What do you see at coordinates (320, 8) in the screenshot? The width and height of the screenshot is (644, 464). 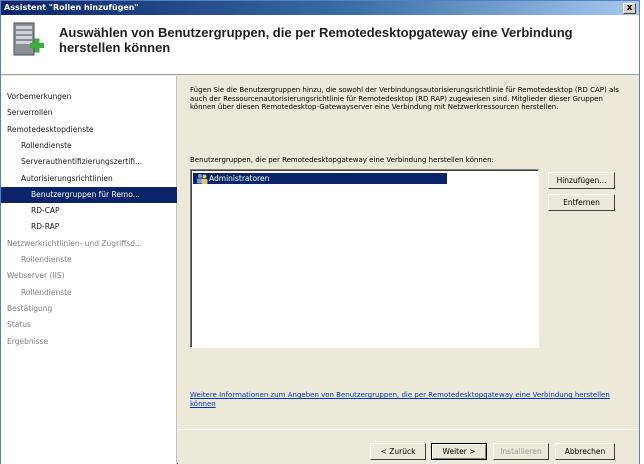 I see `title-bar: Assistent "Rollen hinzufügen" x` at bounding box center [320, 8].